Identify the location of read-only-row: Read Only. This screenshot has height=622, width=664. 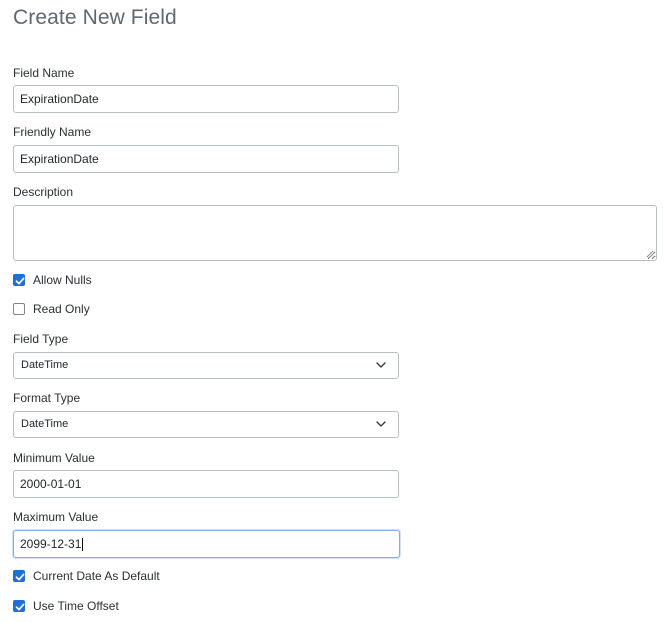
(51, 309).